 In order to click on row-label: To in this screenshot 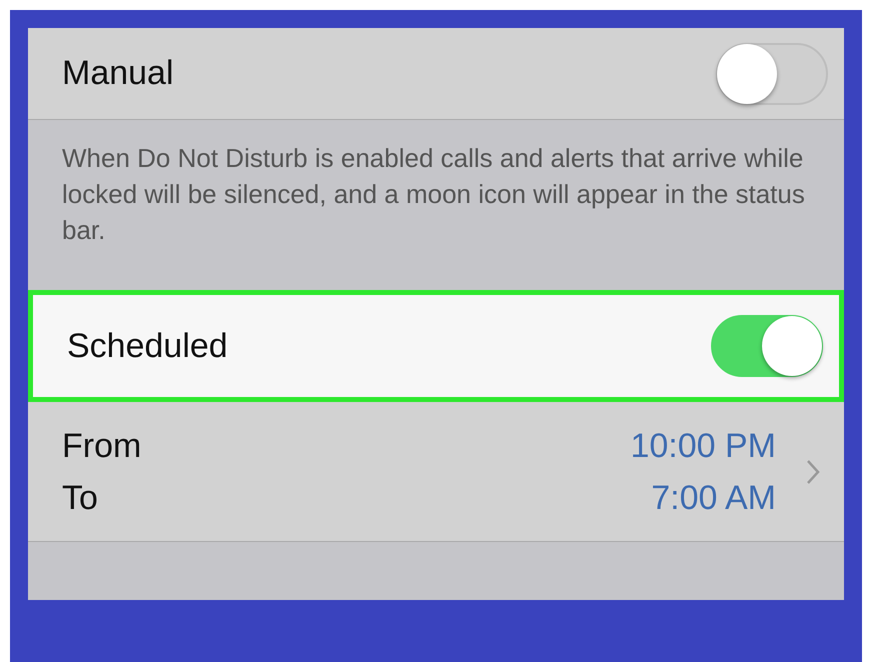, I will do `click(80, 498)`.